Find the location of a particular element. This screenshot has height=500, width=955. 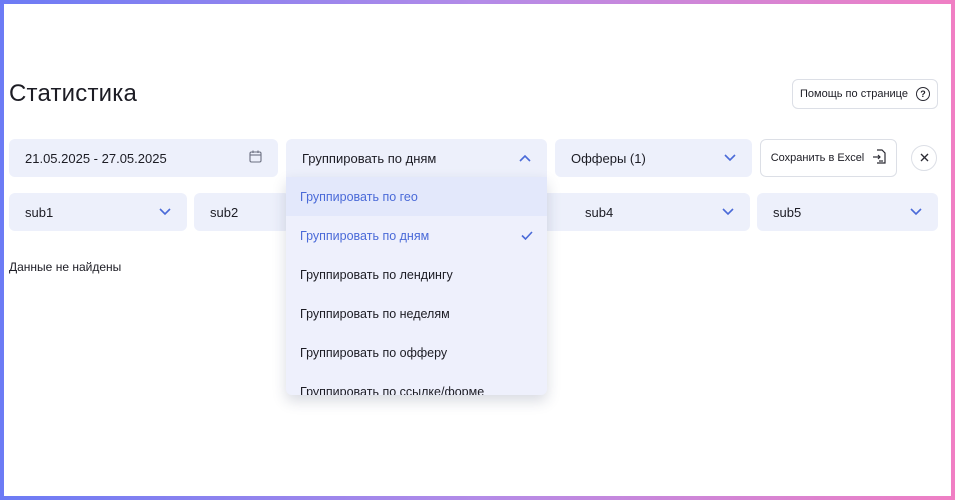

date-range-picker: 21.05.2025 - 27.05.2025 is located at coordinates (143, 158).